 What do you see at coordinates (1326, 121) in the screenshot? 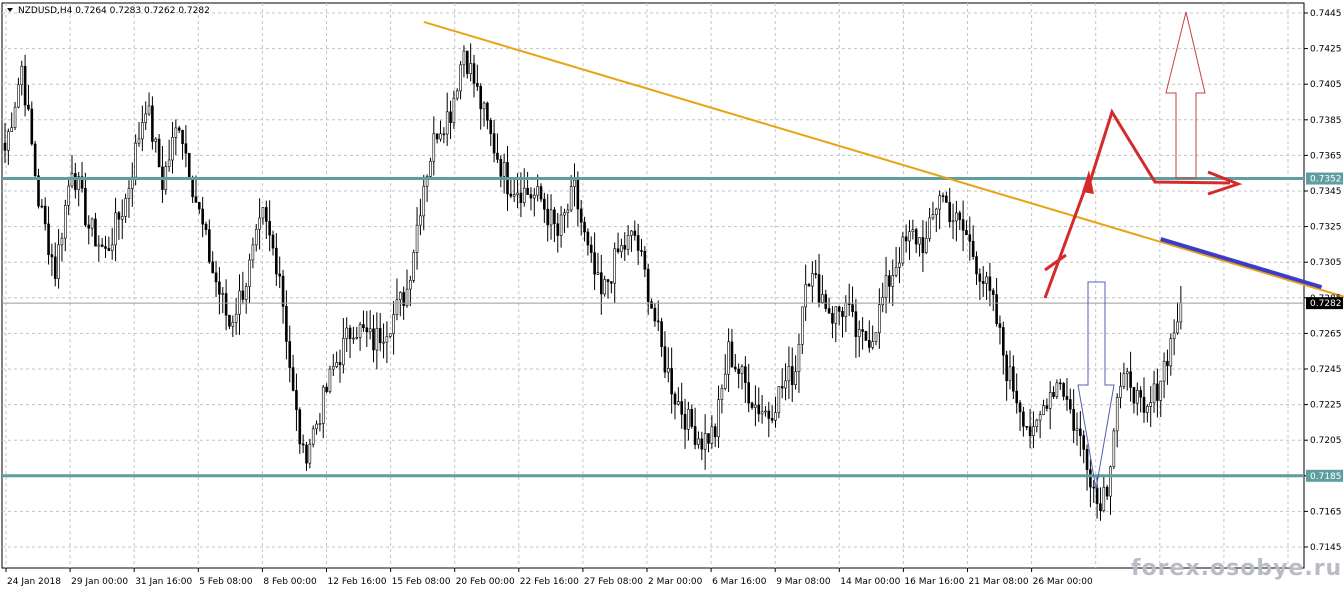
I see `y-tick-label: 0.7385` at bounding box center [1326, 121].